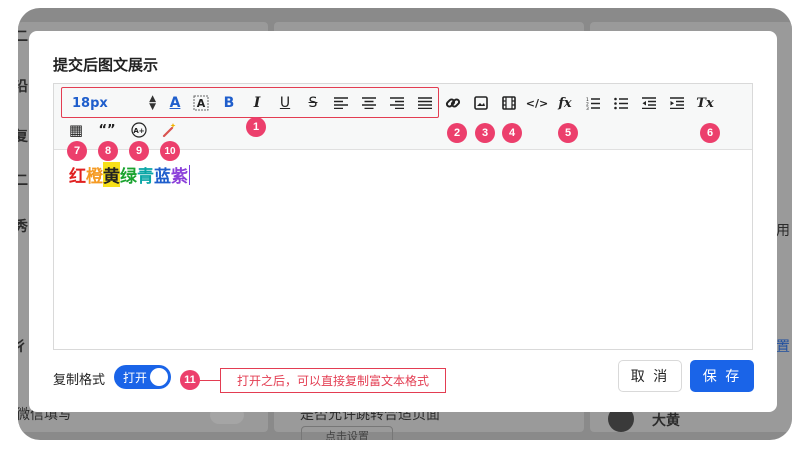 The height and width of the screenshot is (456, 810). I want to click on svg-text: A, so click(201, 103).